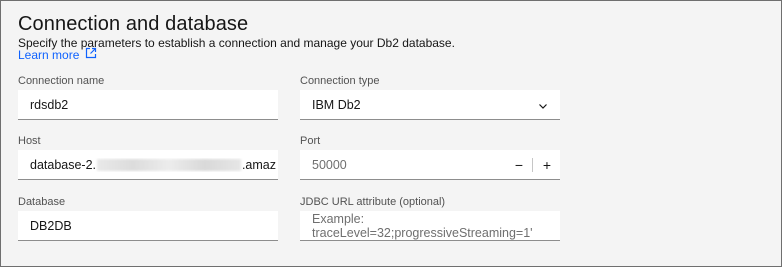  Describe the element at coordinates (336, 104) in the screenshot. I see `connection-type-value: IBM Db2` at that location.